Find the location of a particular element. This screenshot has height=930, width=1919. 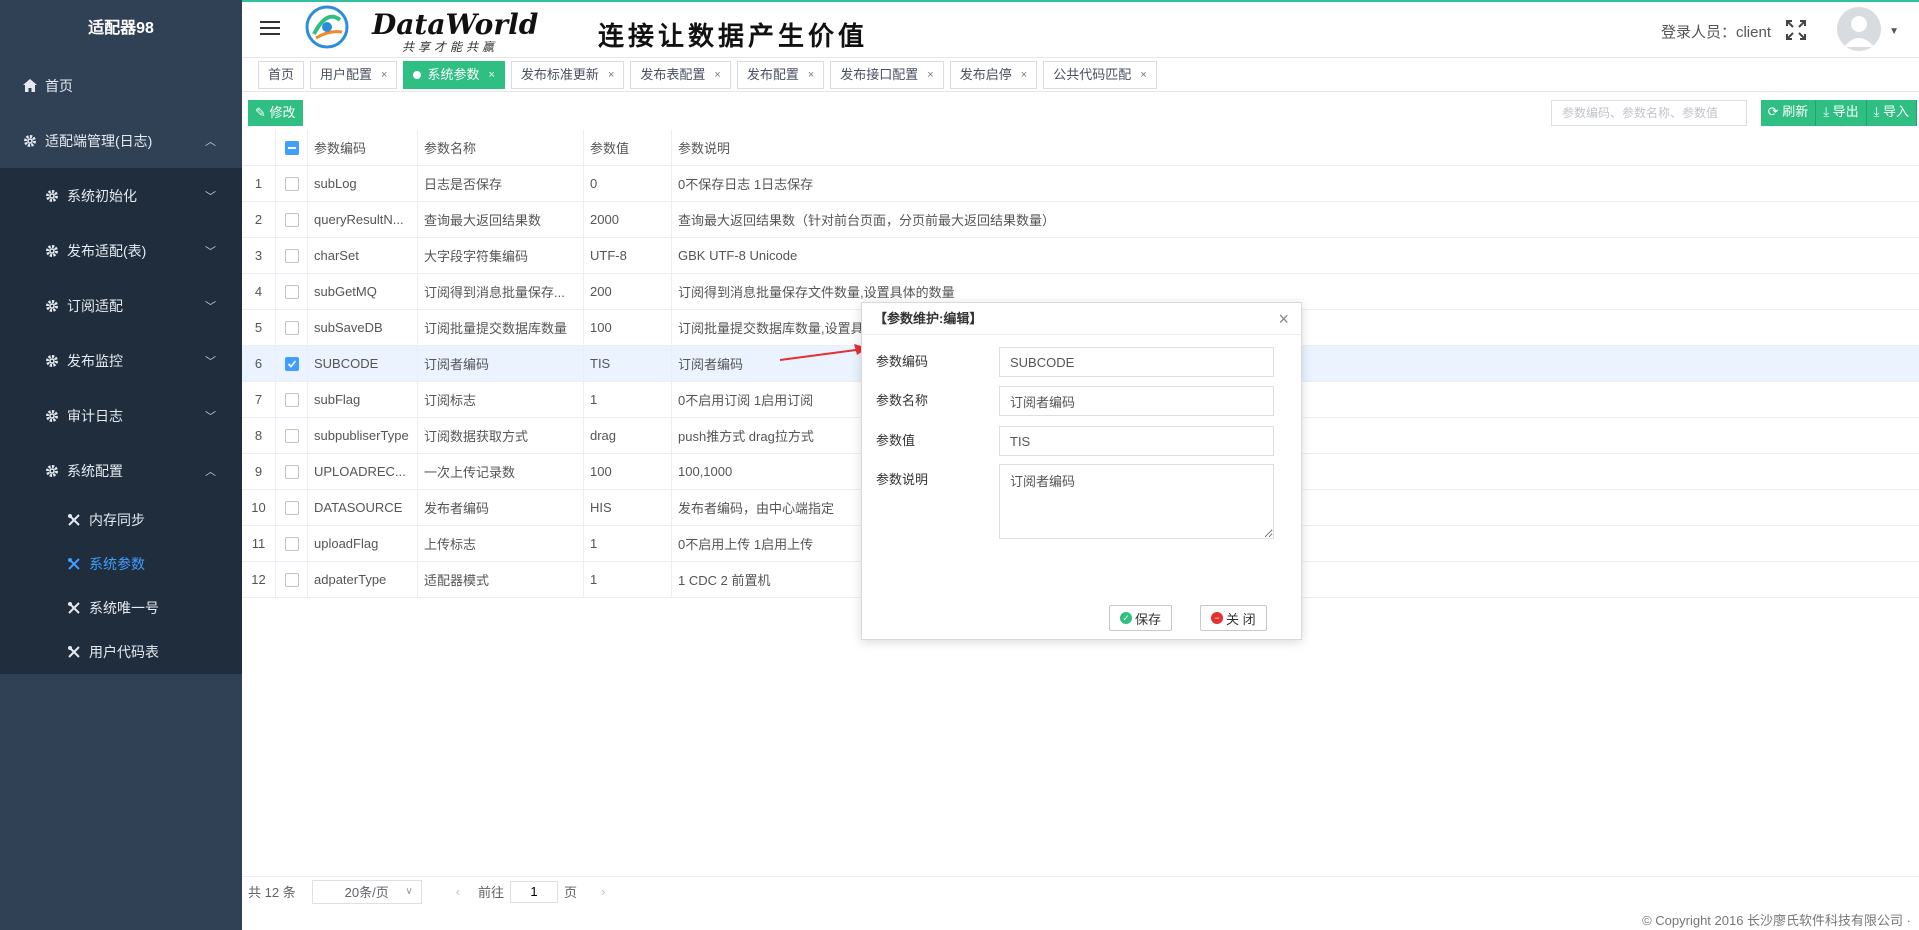

page-unit: 页 is located at coordinates (571, 892).